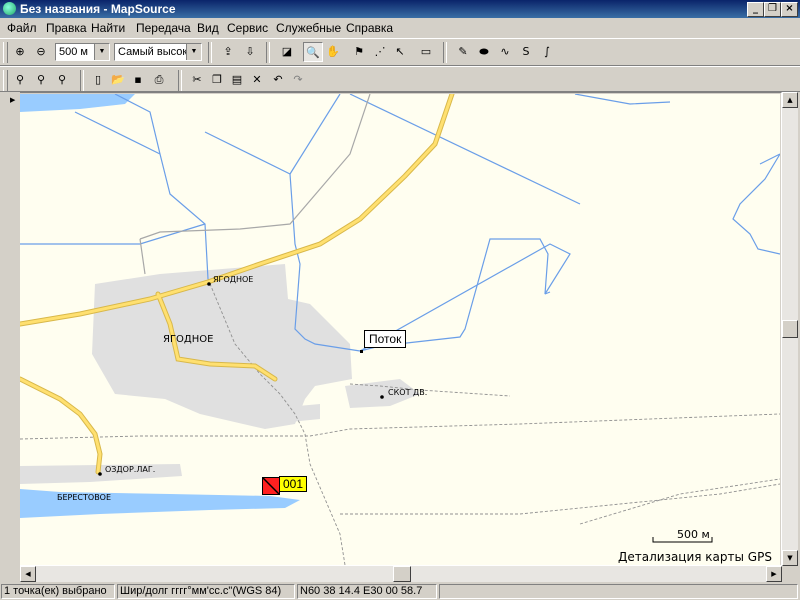 This screenshot has height=600, width=800. What do you see at coordinates (250, 52) in the screenshot?
I see `receive-from-device-icon: ⇩` at bounding box center [250, 52].